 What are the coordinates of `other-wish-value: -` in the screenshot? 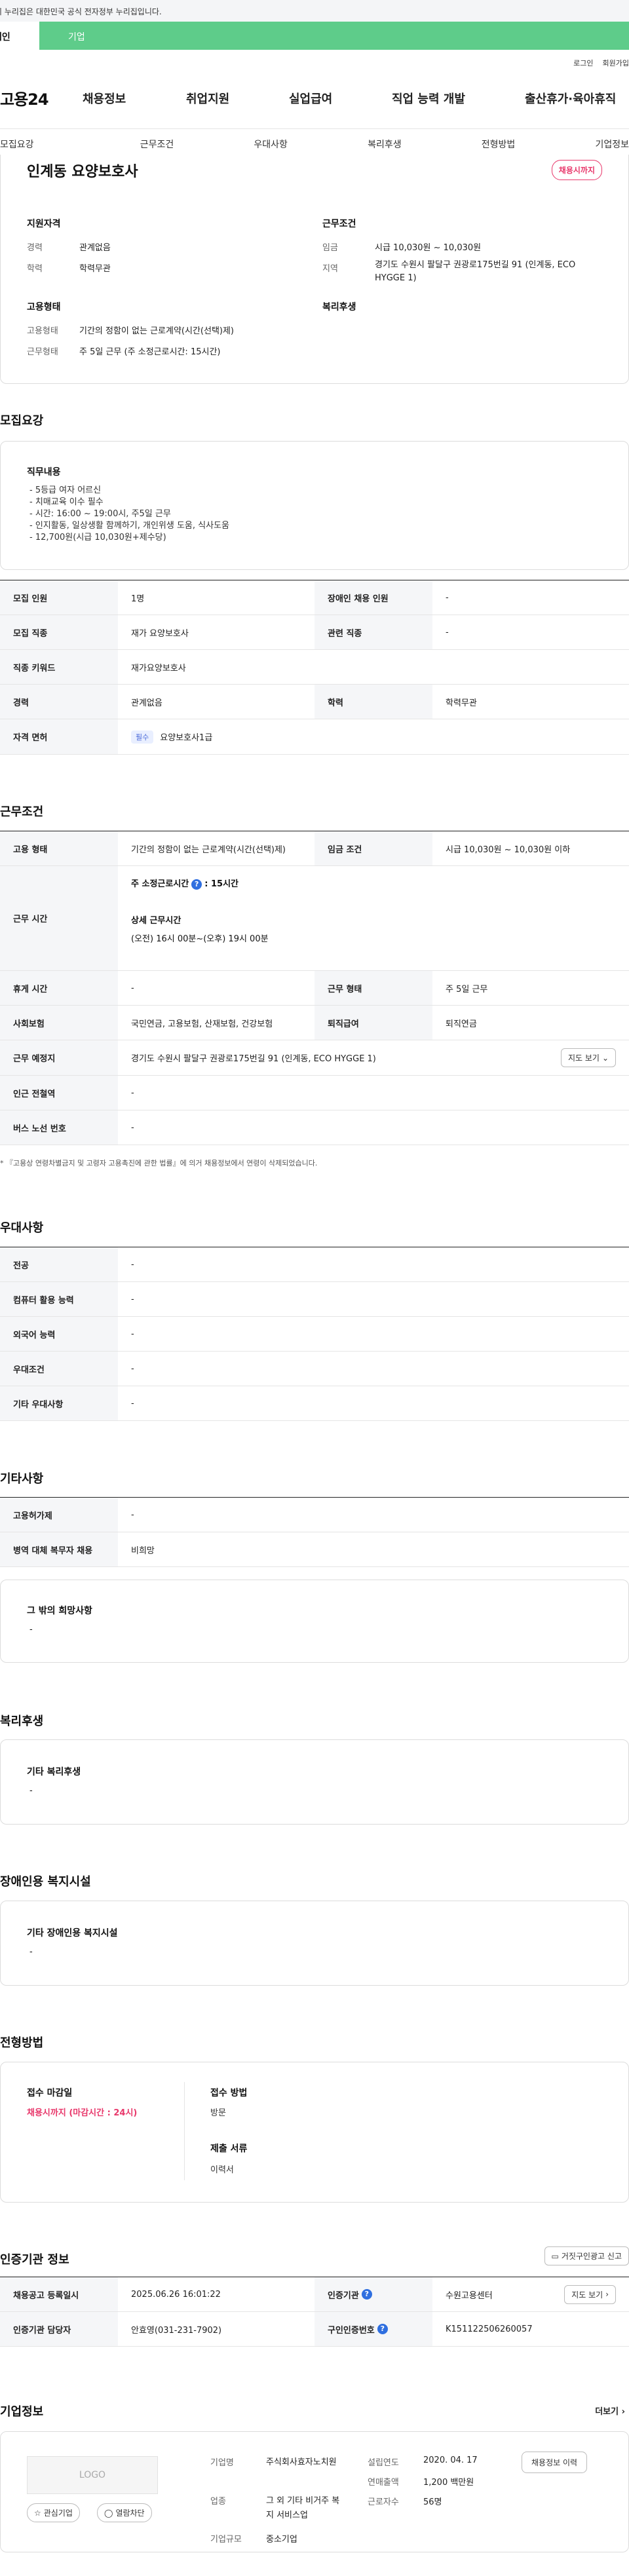 It's located at (31, 1630).